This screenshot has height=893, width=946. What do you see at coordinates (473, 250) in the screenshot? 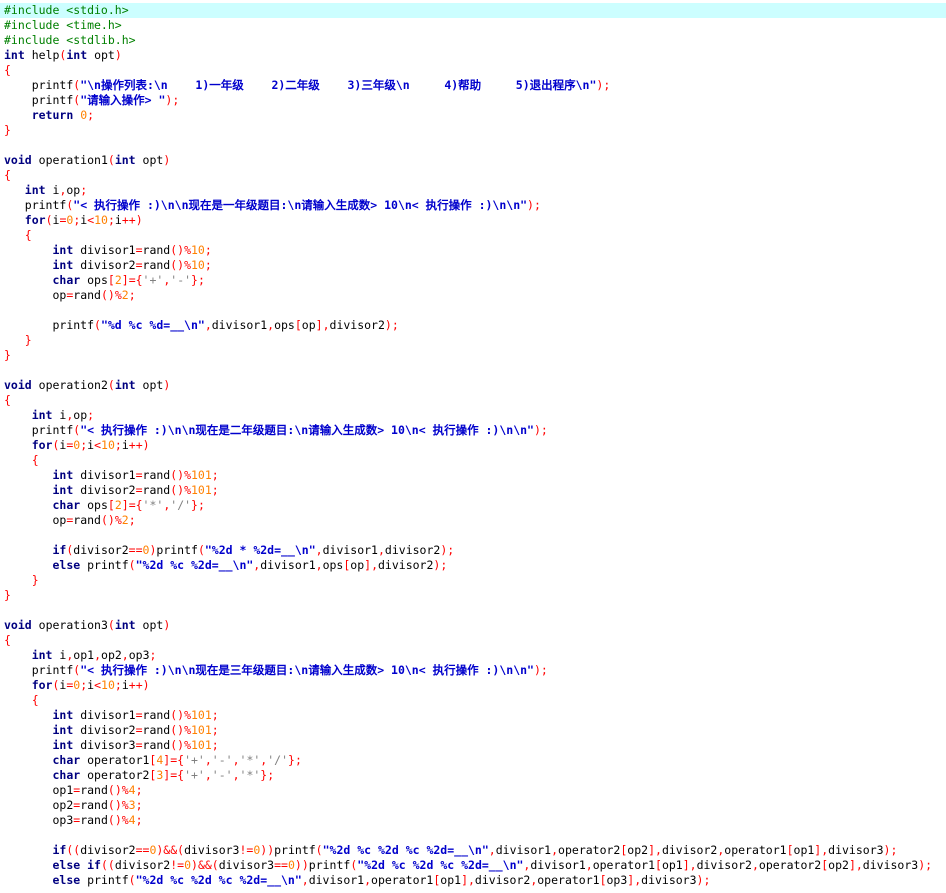
I see `code-line: int divisor1=rand()%10;` at bounding box center [473, 250].